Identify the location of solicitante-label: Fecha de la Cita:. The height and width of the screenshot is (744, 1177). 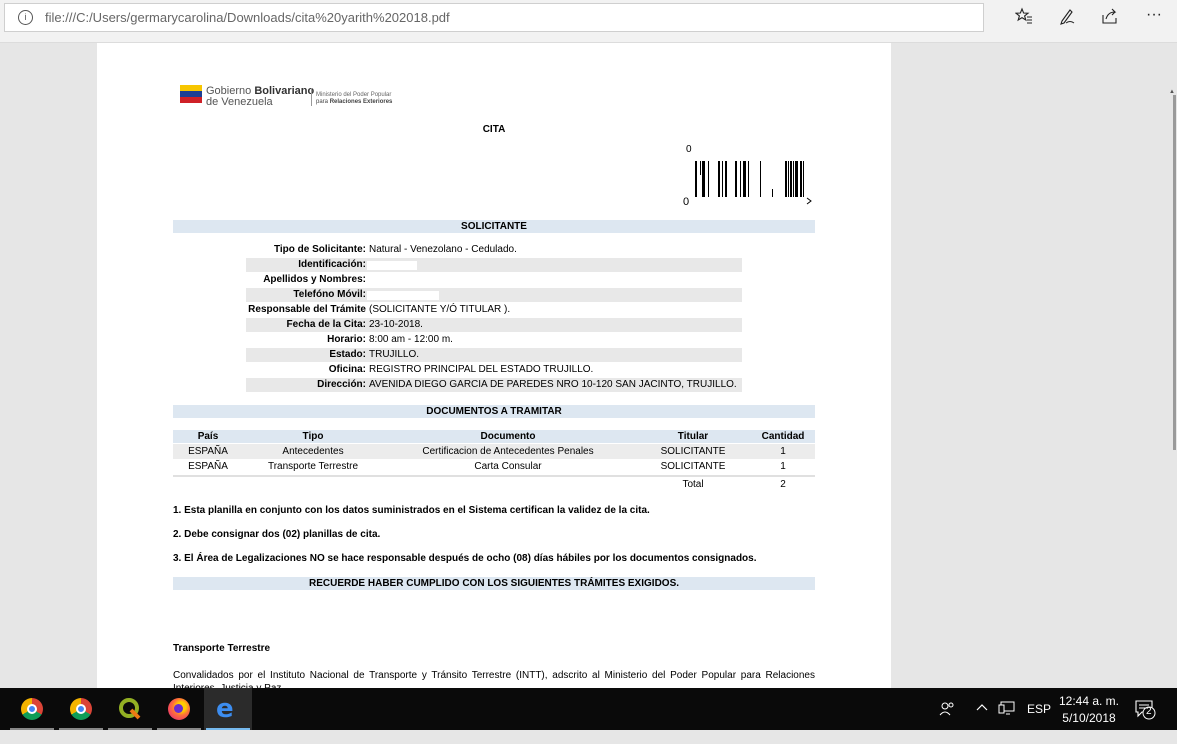
(326, 324).